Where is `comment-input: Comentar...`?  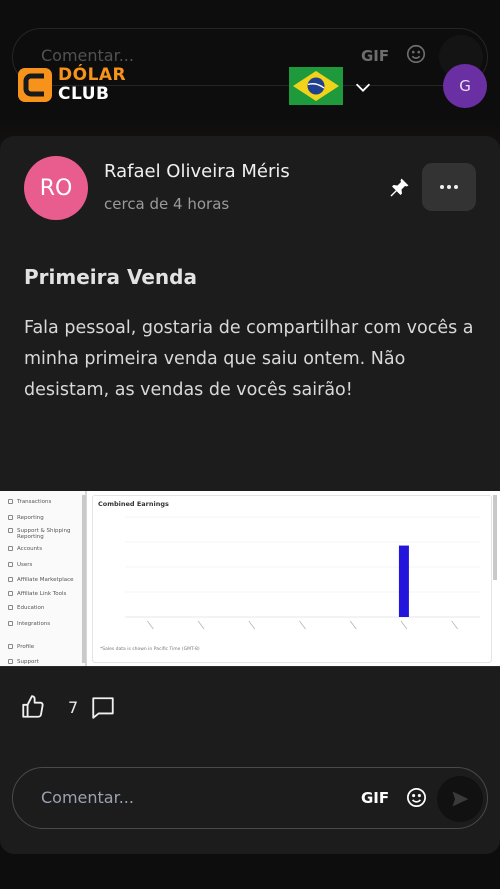 comment-input: Comentar... is located at coordinates (87, 797).